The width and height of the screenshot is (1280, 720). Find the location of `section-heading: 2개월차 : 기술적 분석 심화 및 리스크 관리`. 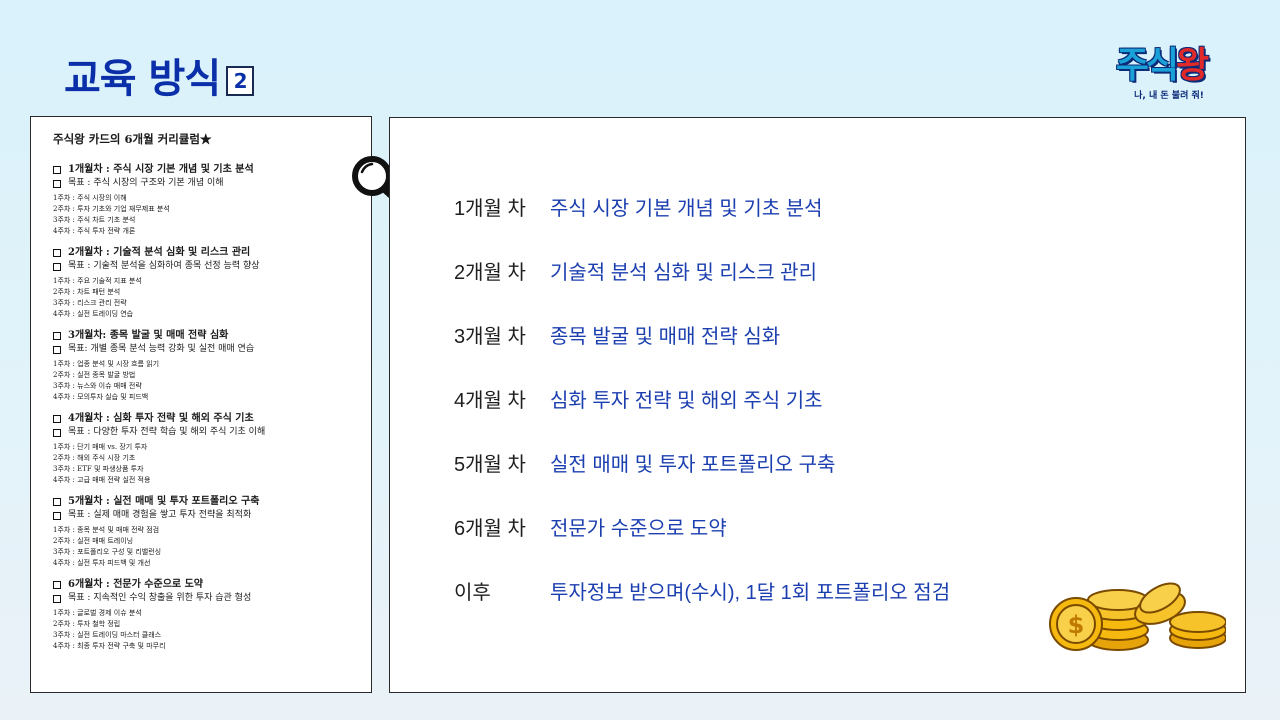

section-heading: 2개월차 : 기술적 분석 심화 및 리스크 관리 is located at coordinates (212, 253).